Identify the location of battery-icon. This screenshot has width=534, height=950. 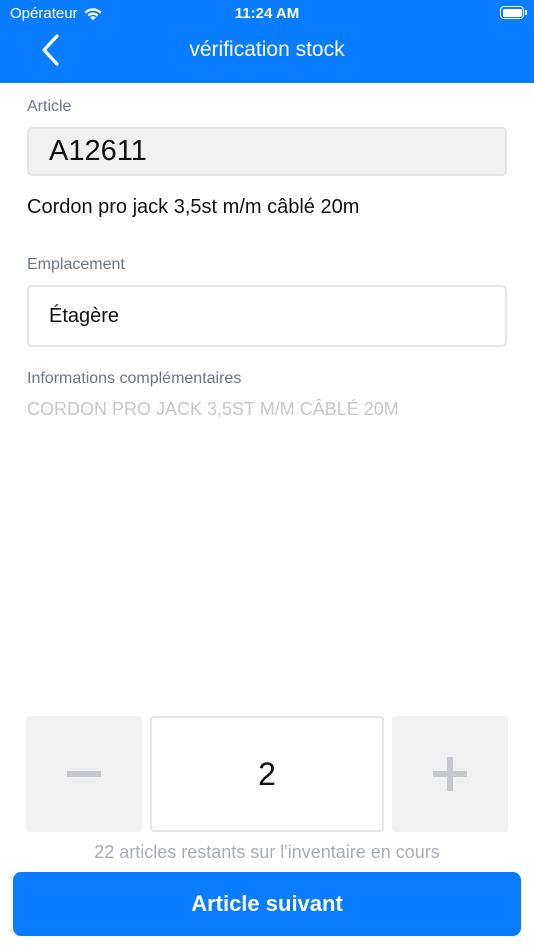
(513, 12).